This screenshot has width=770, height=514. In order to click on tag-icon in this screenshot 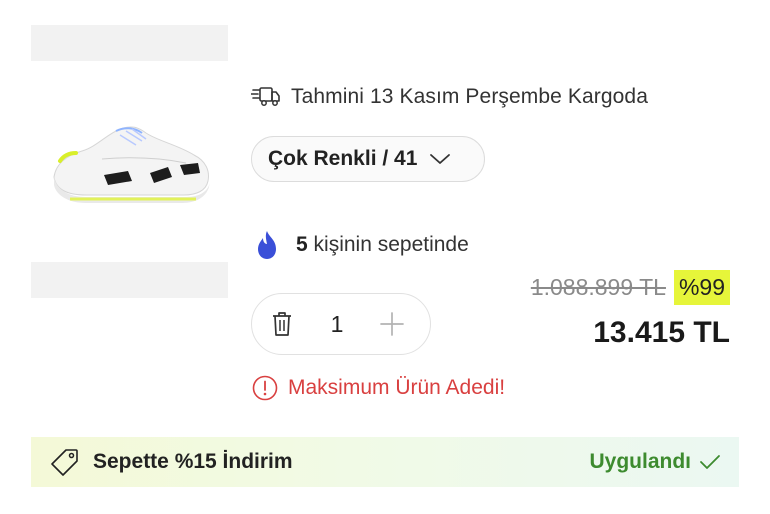, I will do `click(64, 462)`.